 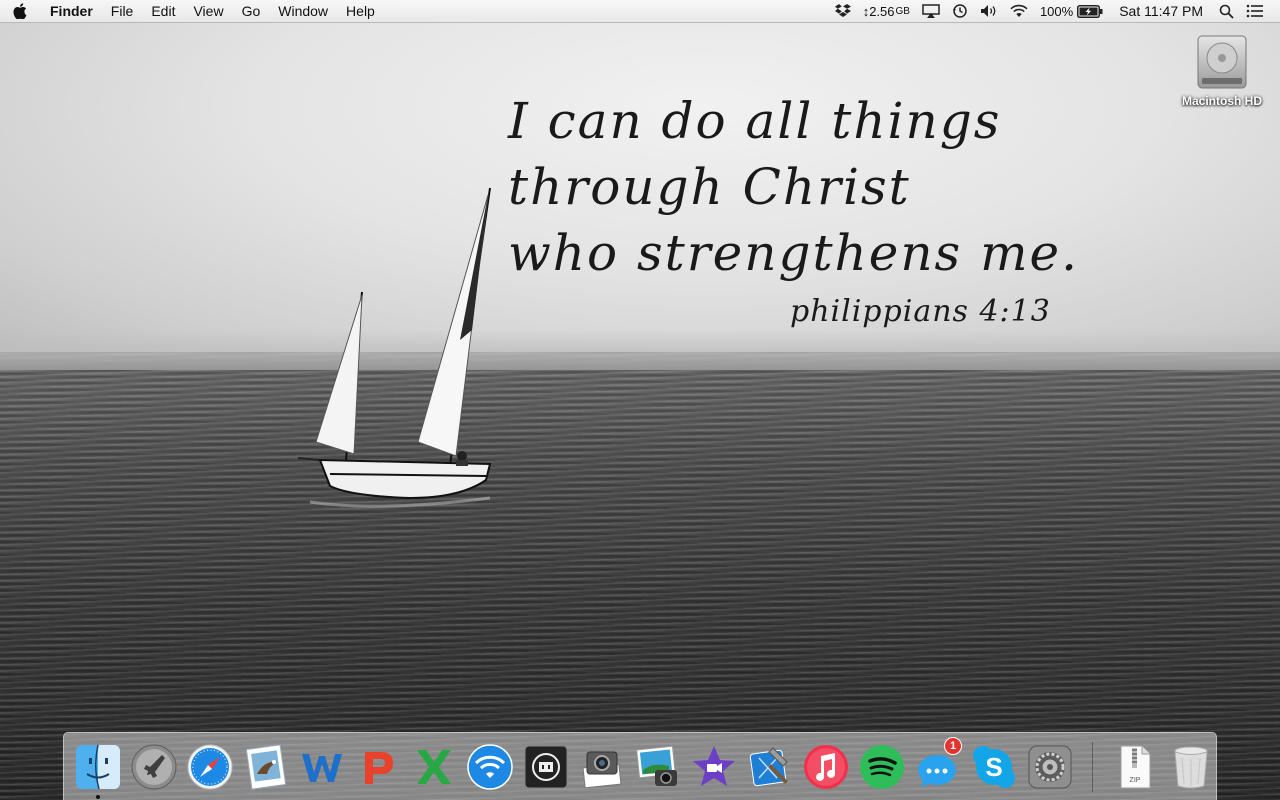 I want to click on spotify-icon, so click(x=882, y=766).